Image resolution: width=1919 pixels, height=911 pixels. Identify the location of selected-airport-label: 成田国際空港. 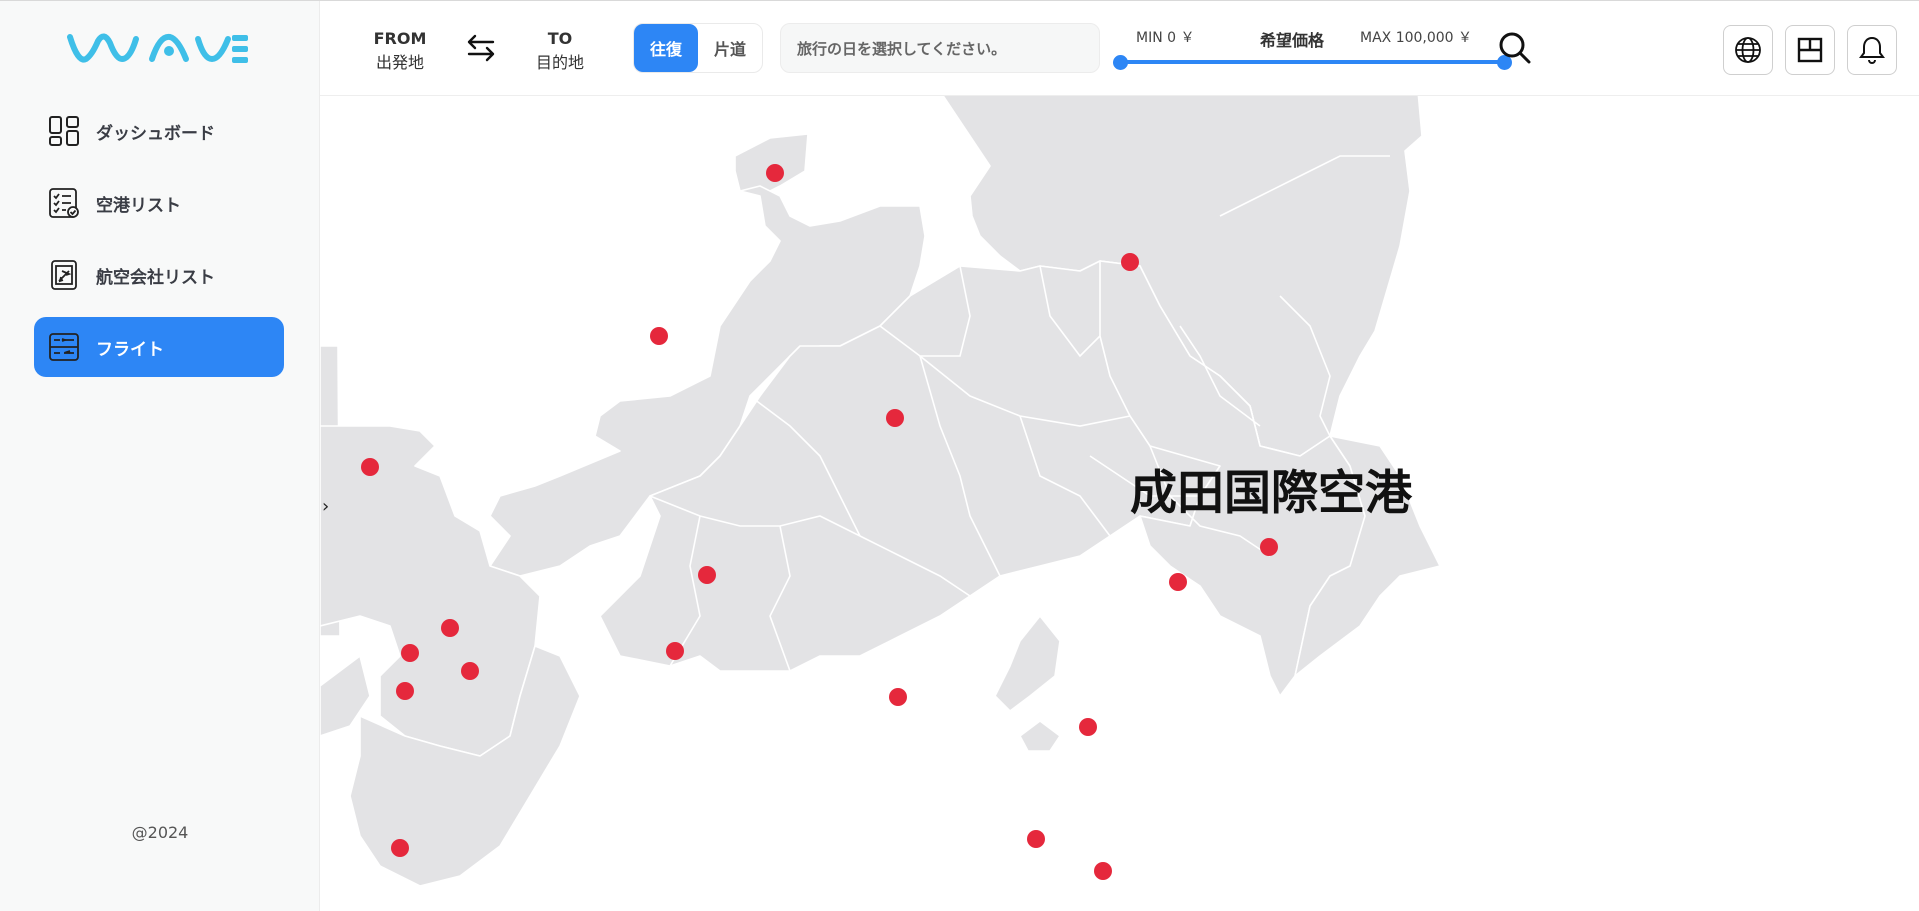
(1271, 493).